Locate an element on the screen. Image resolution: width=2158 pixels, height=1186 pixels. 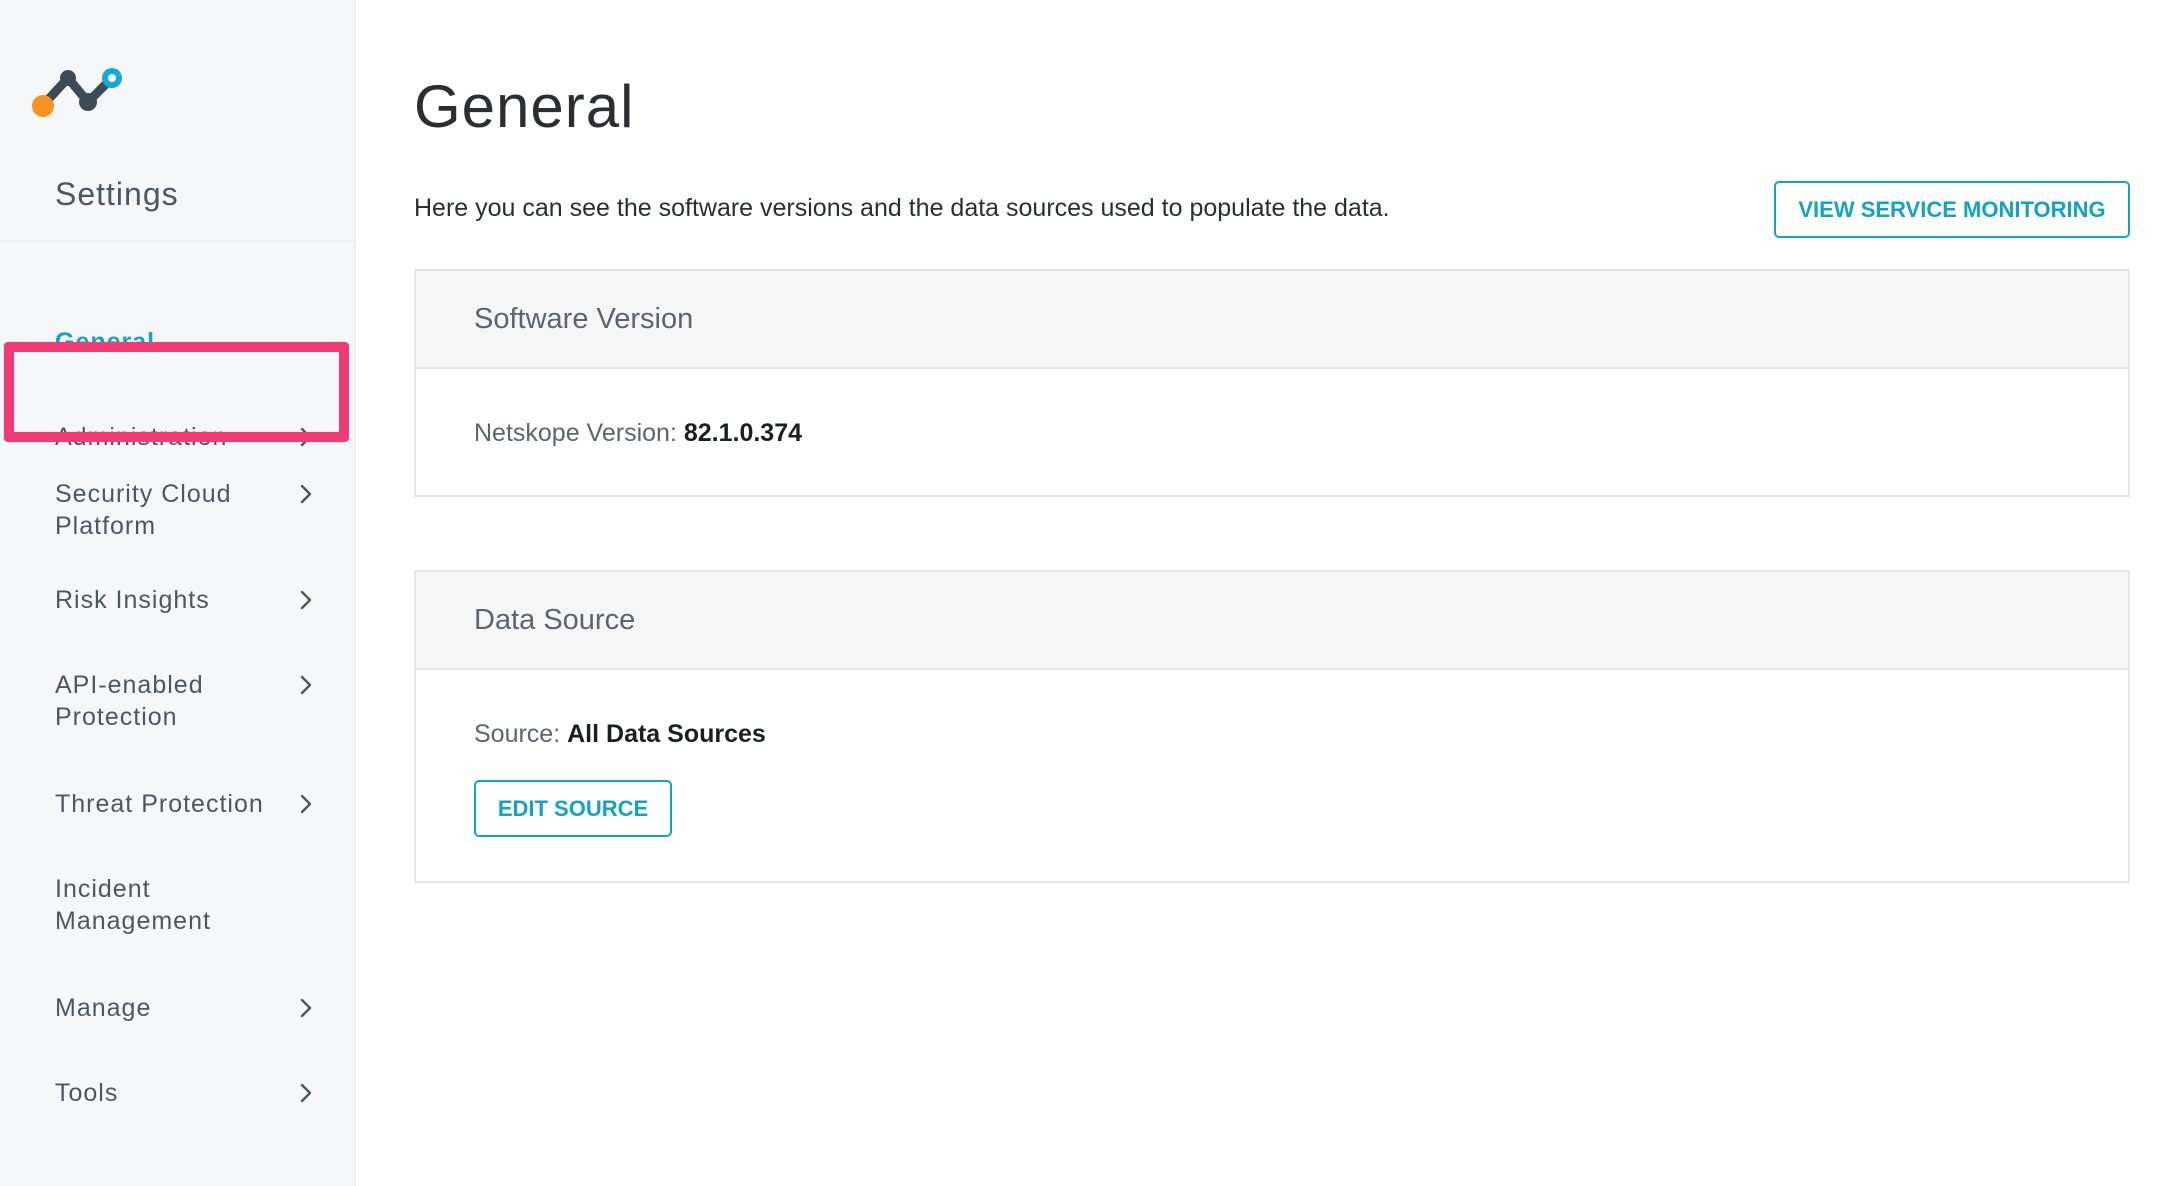
sidebar-item-threat-protection: Threat Protection is located at coordinates (177, 804).